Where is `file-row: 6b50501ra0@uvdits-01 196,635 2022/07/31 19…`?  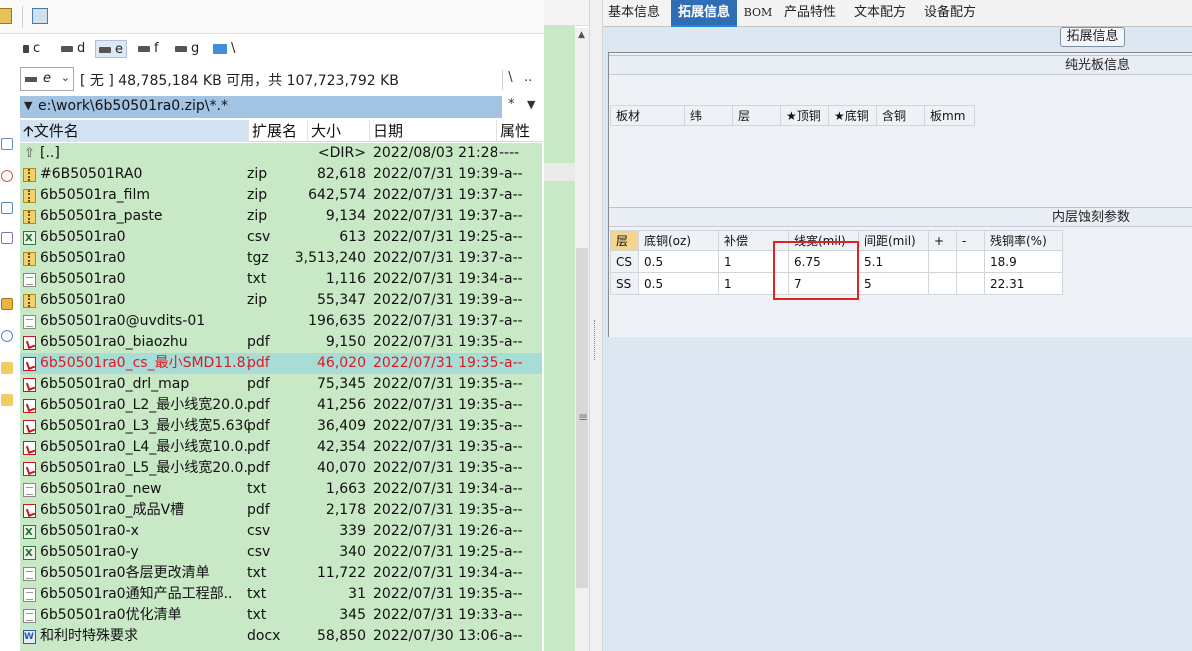 file-row: 6b50501ra0@uvdits-01 196,635 2022/07/31 19… is located at coordinates (281, 321).